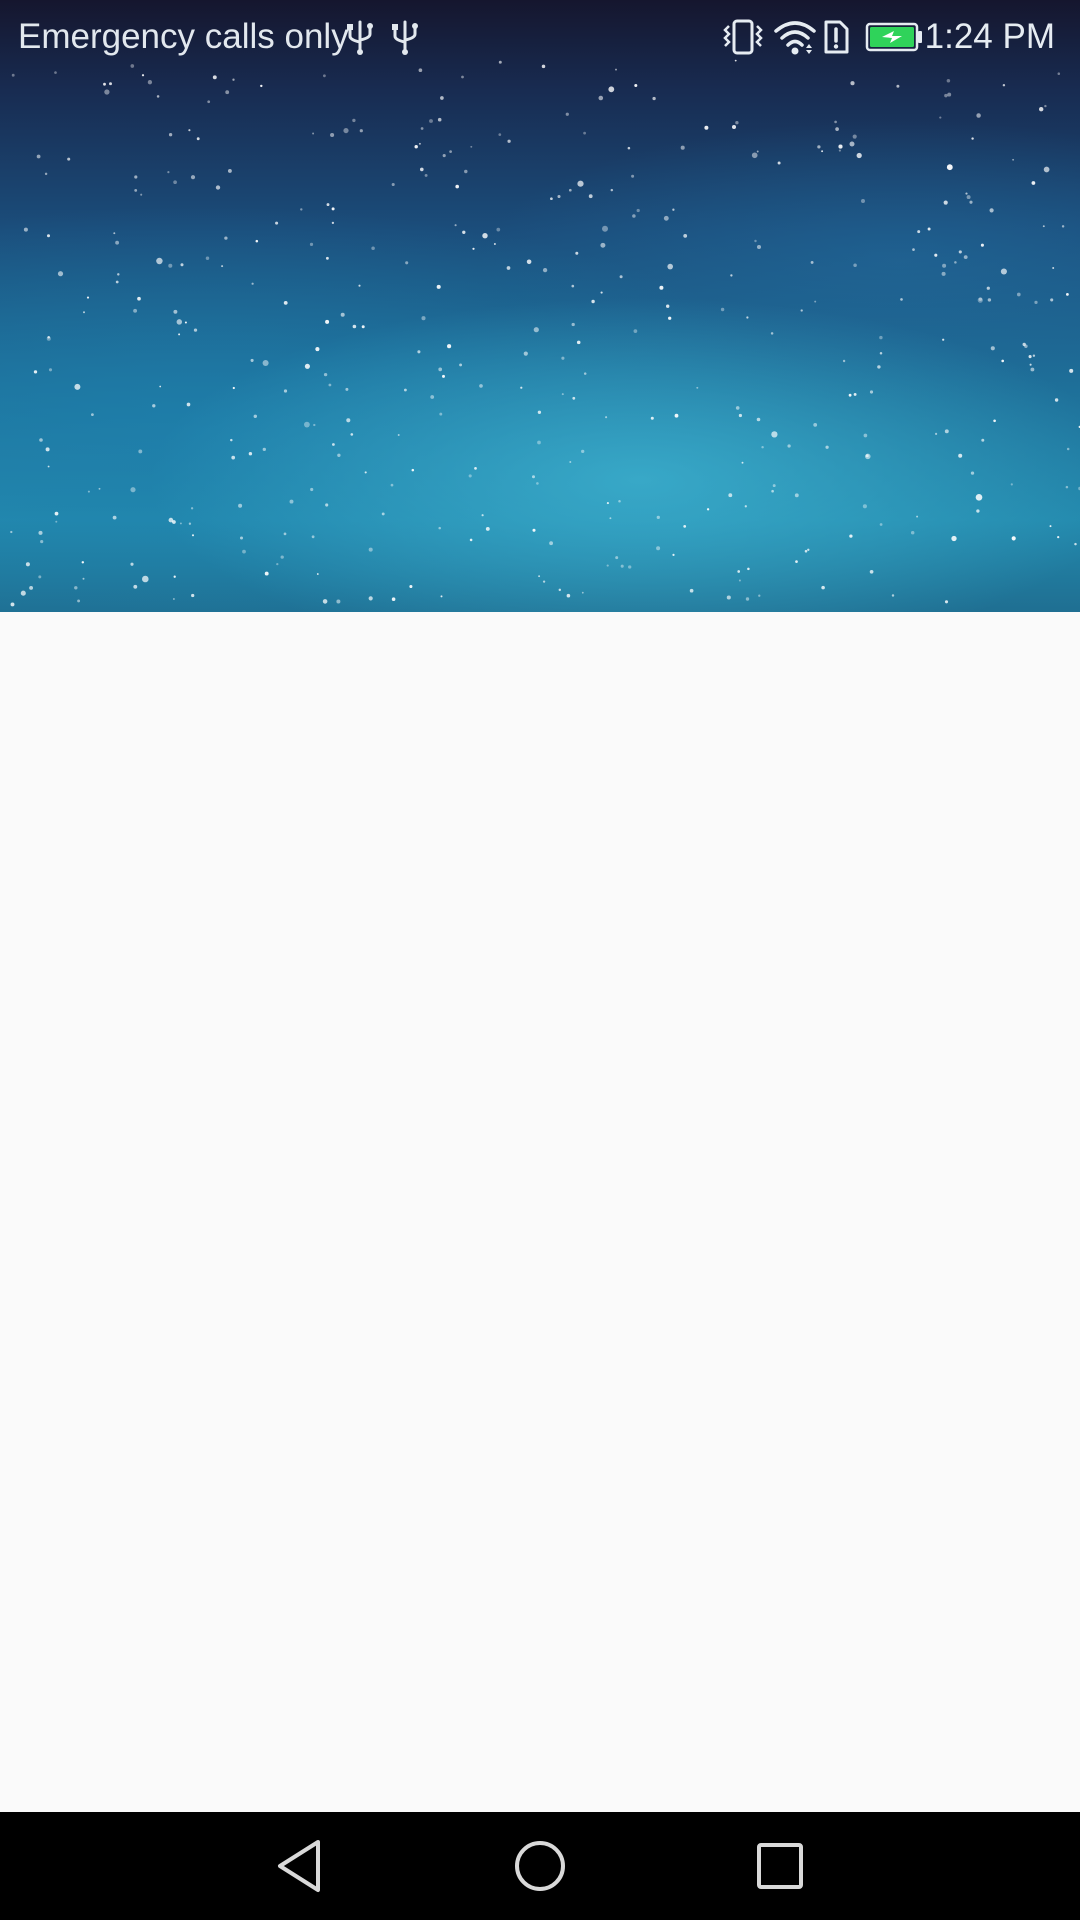  What do you see at coordinates (540, 1866) in the screenshot?
I see `home-button` at bounding box center [540, 1866].